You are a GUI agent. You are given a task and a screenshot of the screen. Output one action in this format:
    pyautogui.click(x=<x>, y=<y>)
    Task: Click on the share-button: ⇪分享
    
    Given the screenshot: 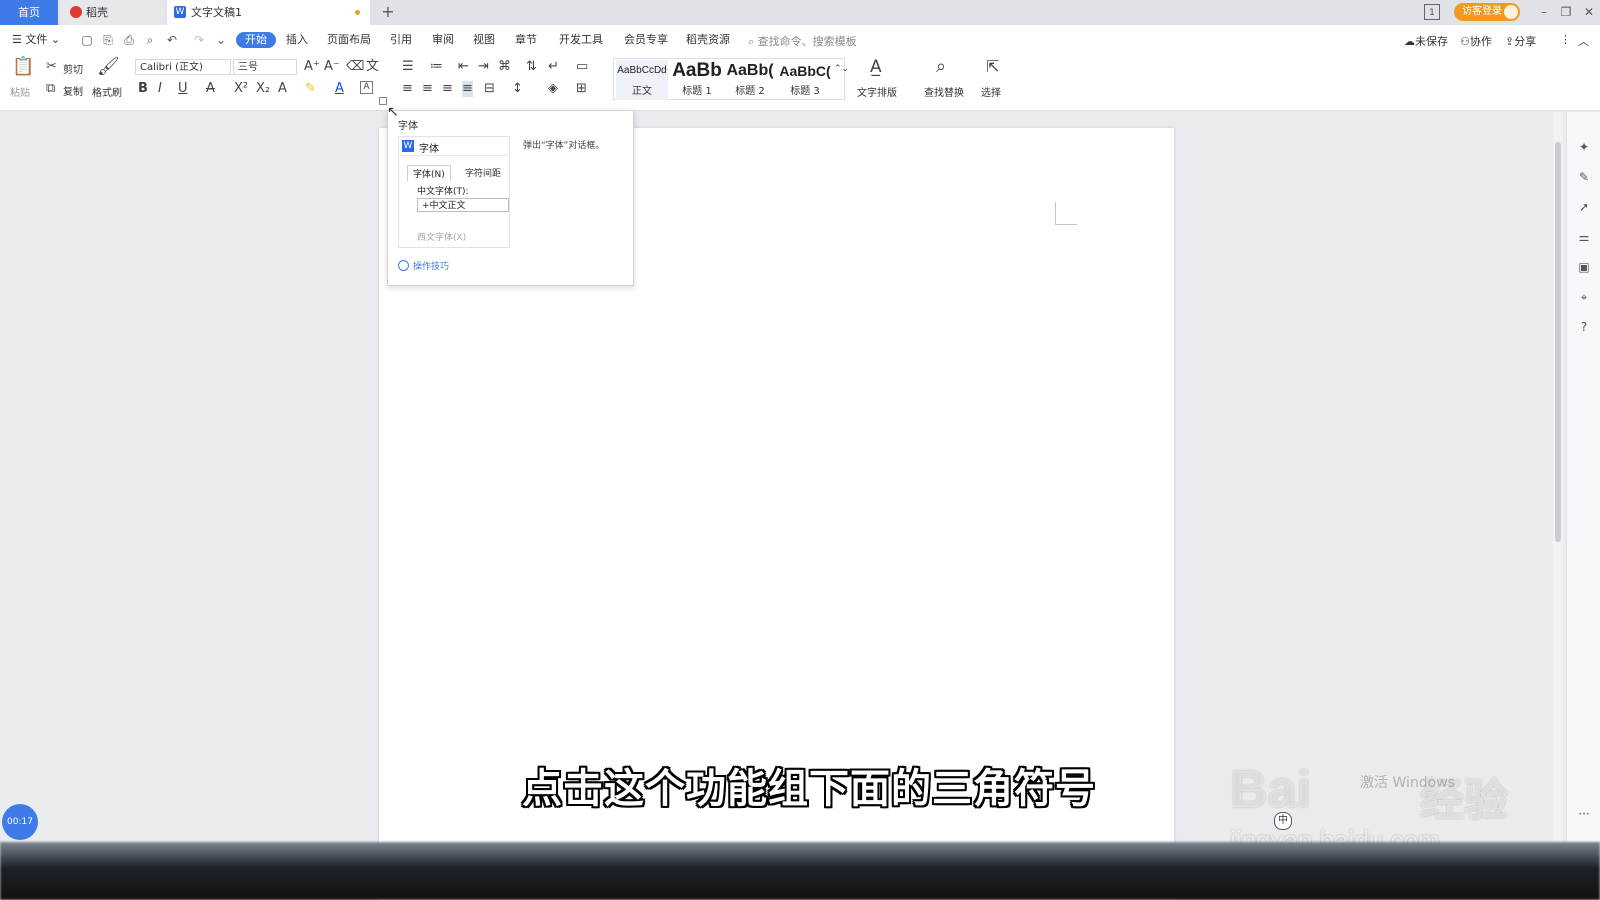 What is the action you would take?
    pyautogui.click(x=1520, y=41)
    